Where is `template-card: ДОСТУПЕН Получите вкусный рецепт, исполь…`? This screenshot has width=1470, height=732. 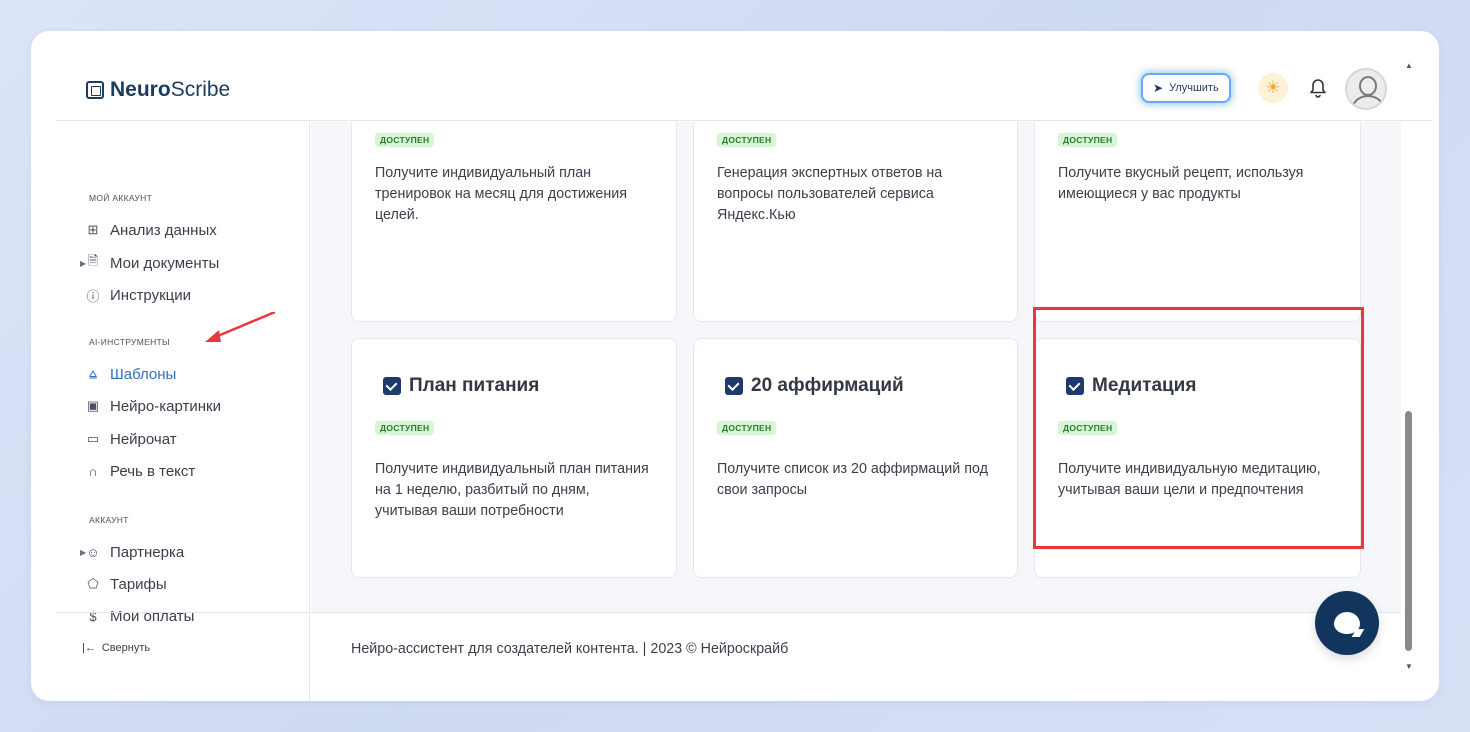
template-card: ДОСТУПЕН Получите вкусный рецепт, исполь… is located at coordinates (1197, 222).